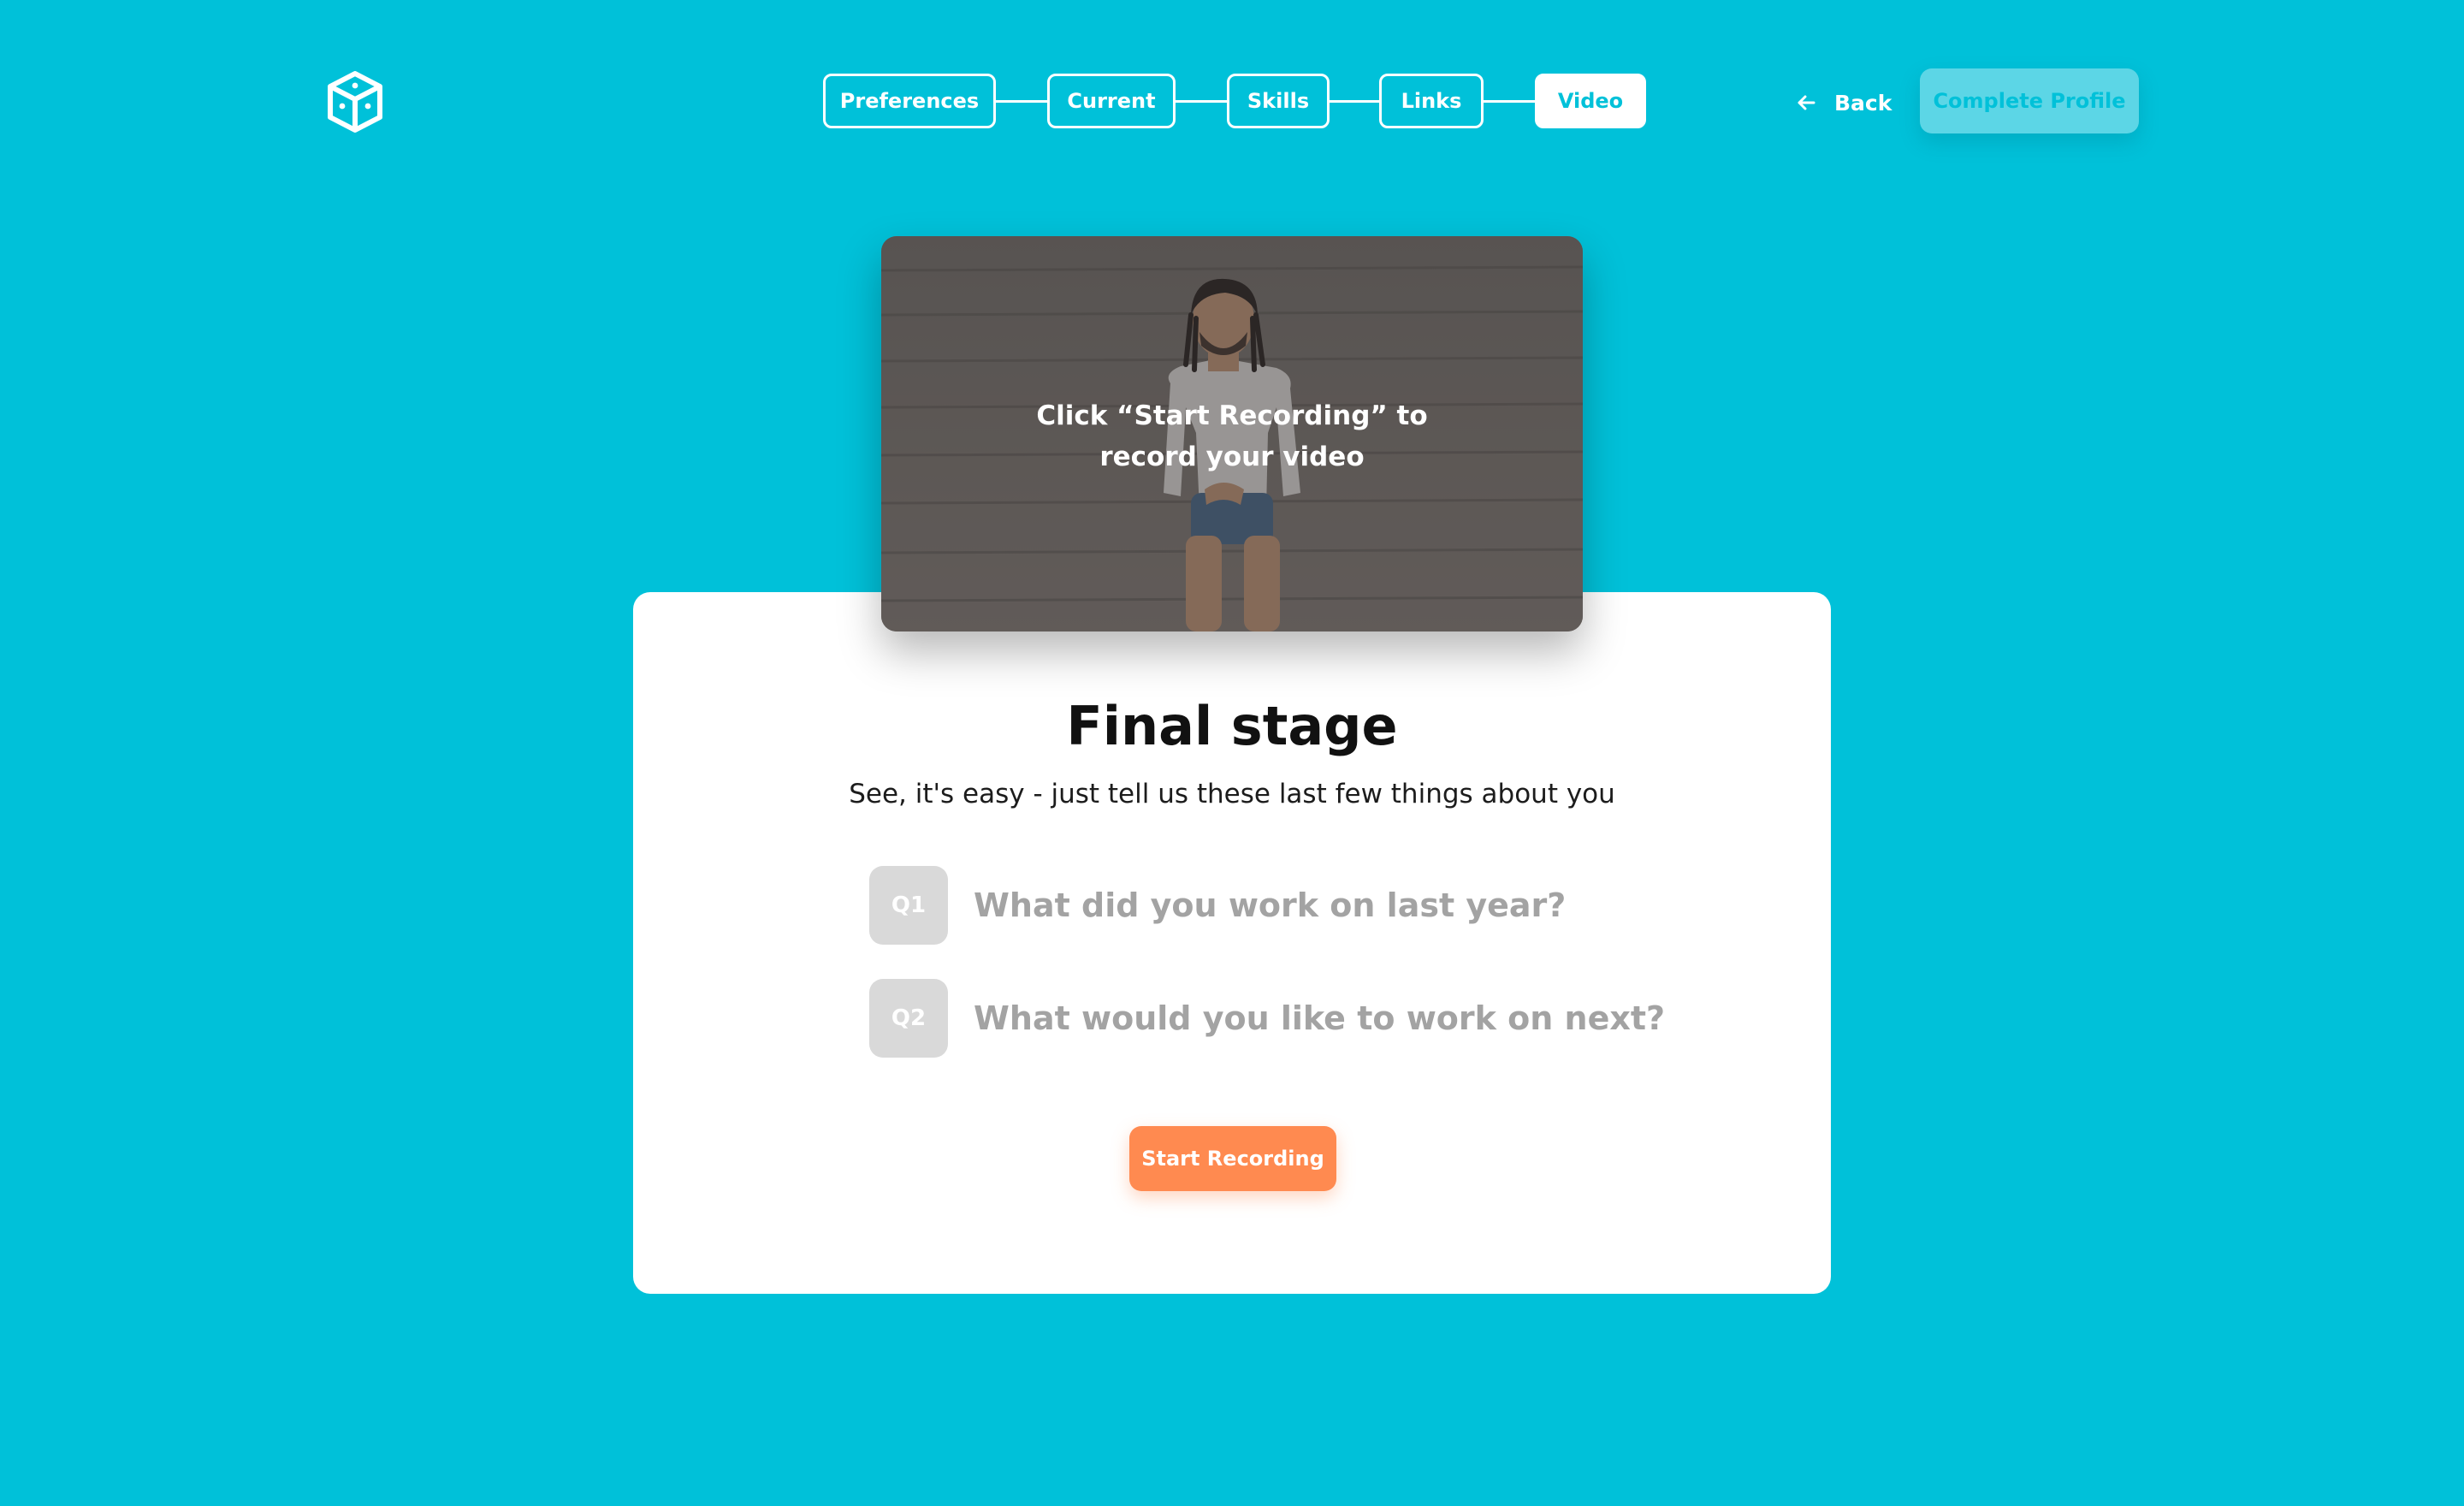 Image resolution: width=2464 pixels, height=1506 pixels. I want to click on back-label: Back, so click(1863, 103).